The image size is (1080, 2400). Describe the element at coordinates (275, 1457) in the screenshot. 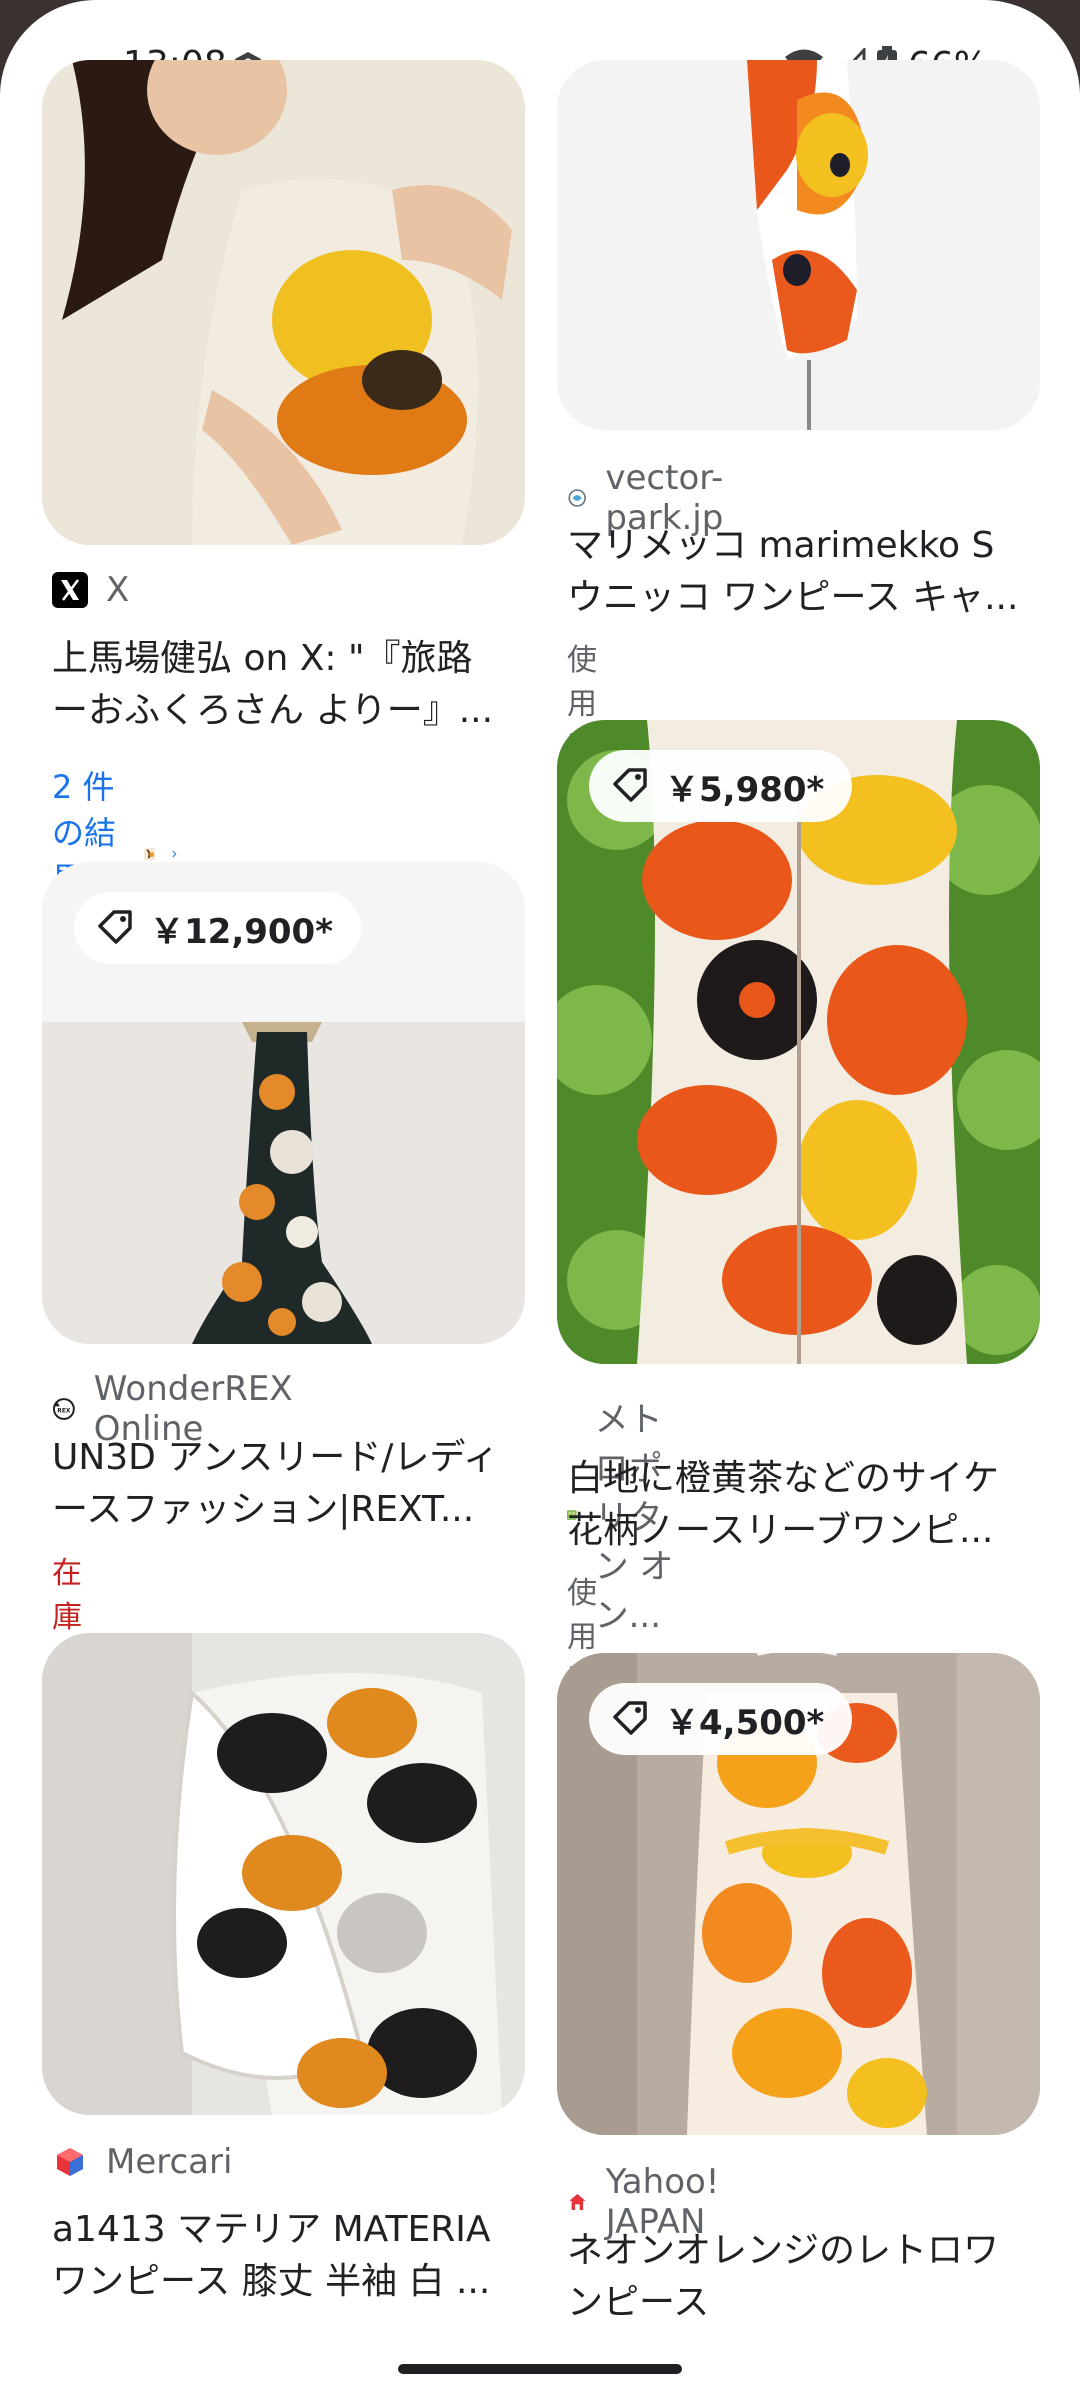

I see `title-line: UN3D アンスリード/レディ` at that location.